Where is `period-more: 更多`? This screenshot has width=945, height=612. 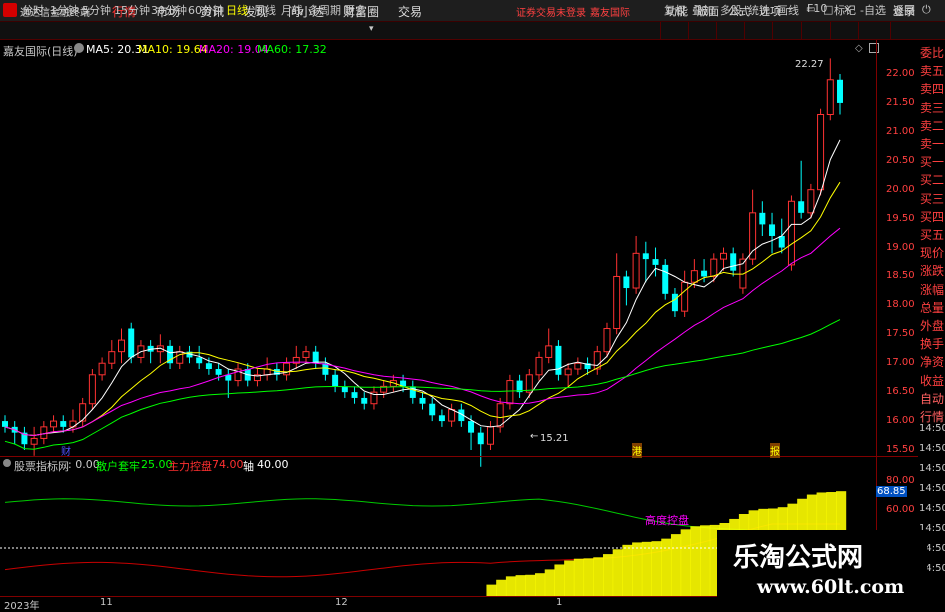 period-more: 更多 is located at coordinates (355, 10).